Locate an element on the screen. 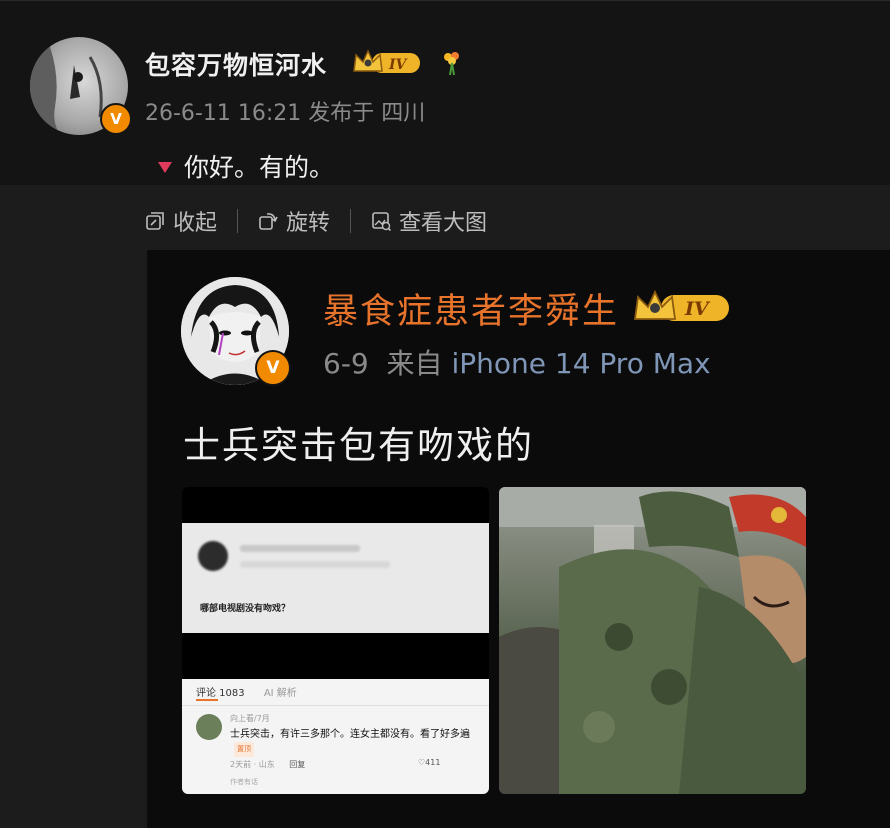  view-large-image-icon is located at coordinates (382, 221).